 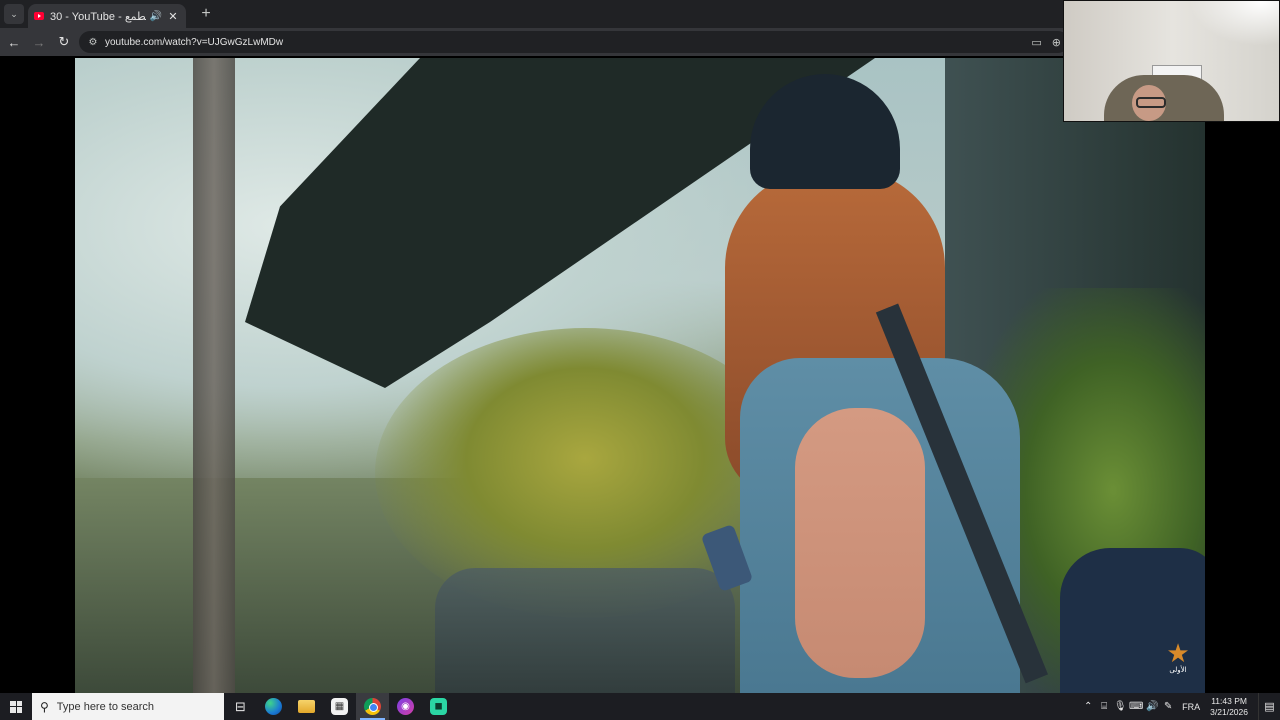 I want to click on taskbar-search: ⚲ Type here to search, so click(x=128, y=706).